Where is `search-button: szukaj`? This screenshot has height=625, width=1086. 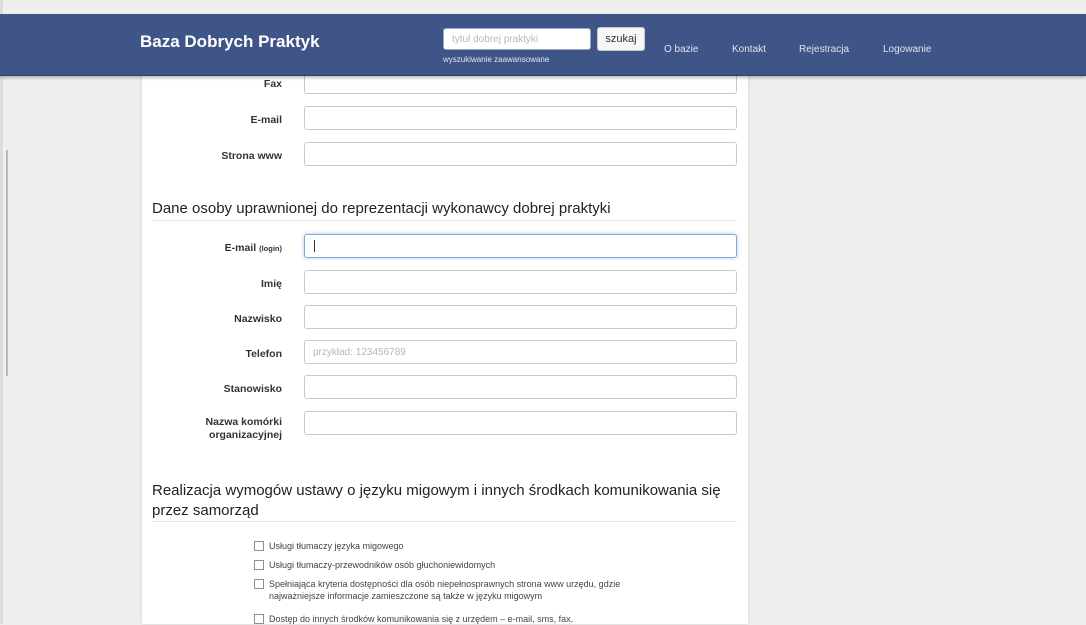 search-button: szukaj is located at coordinates (621, 39).